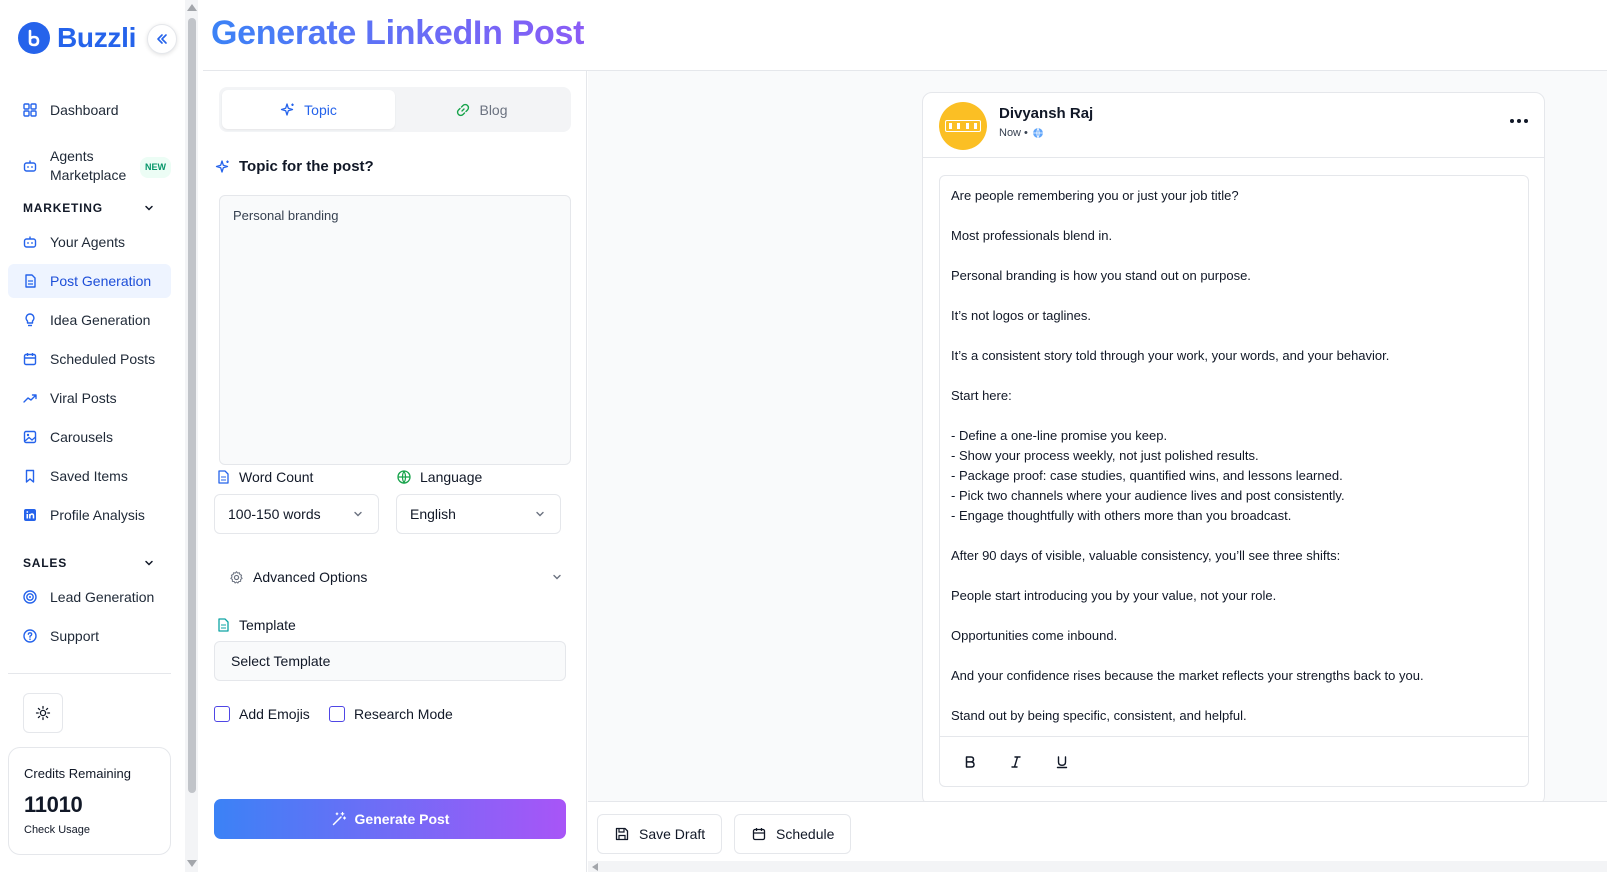 Image resolution: width=1607 pixels, height=872 pixels. I want to click on sidebar-item-lead-generation: Lead Generation, so click(89, 597).